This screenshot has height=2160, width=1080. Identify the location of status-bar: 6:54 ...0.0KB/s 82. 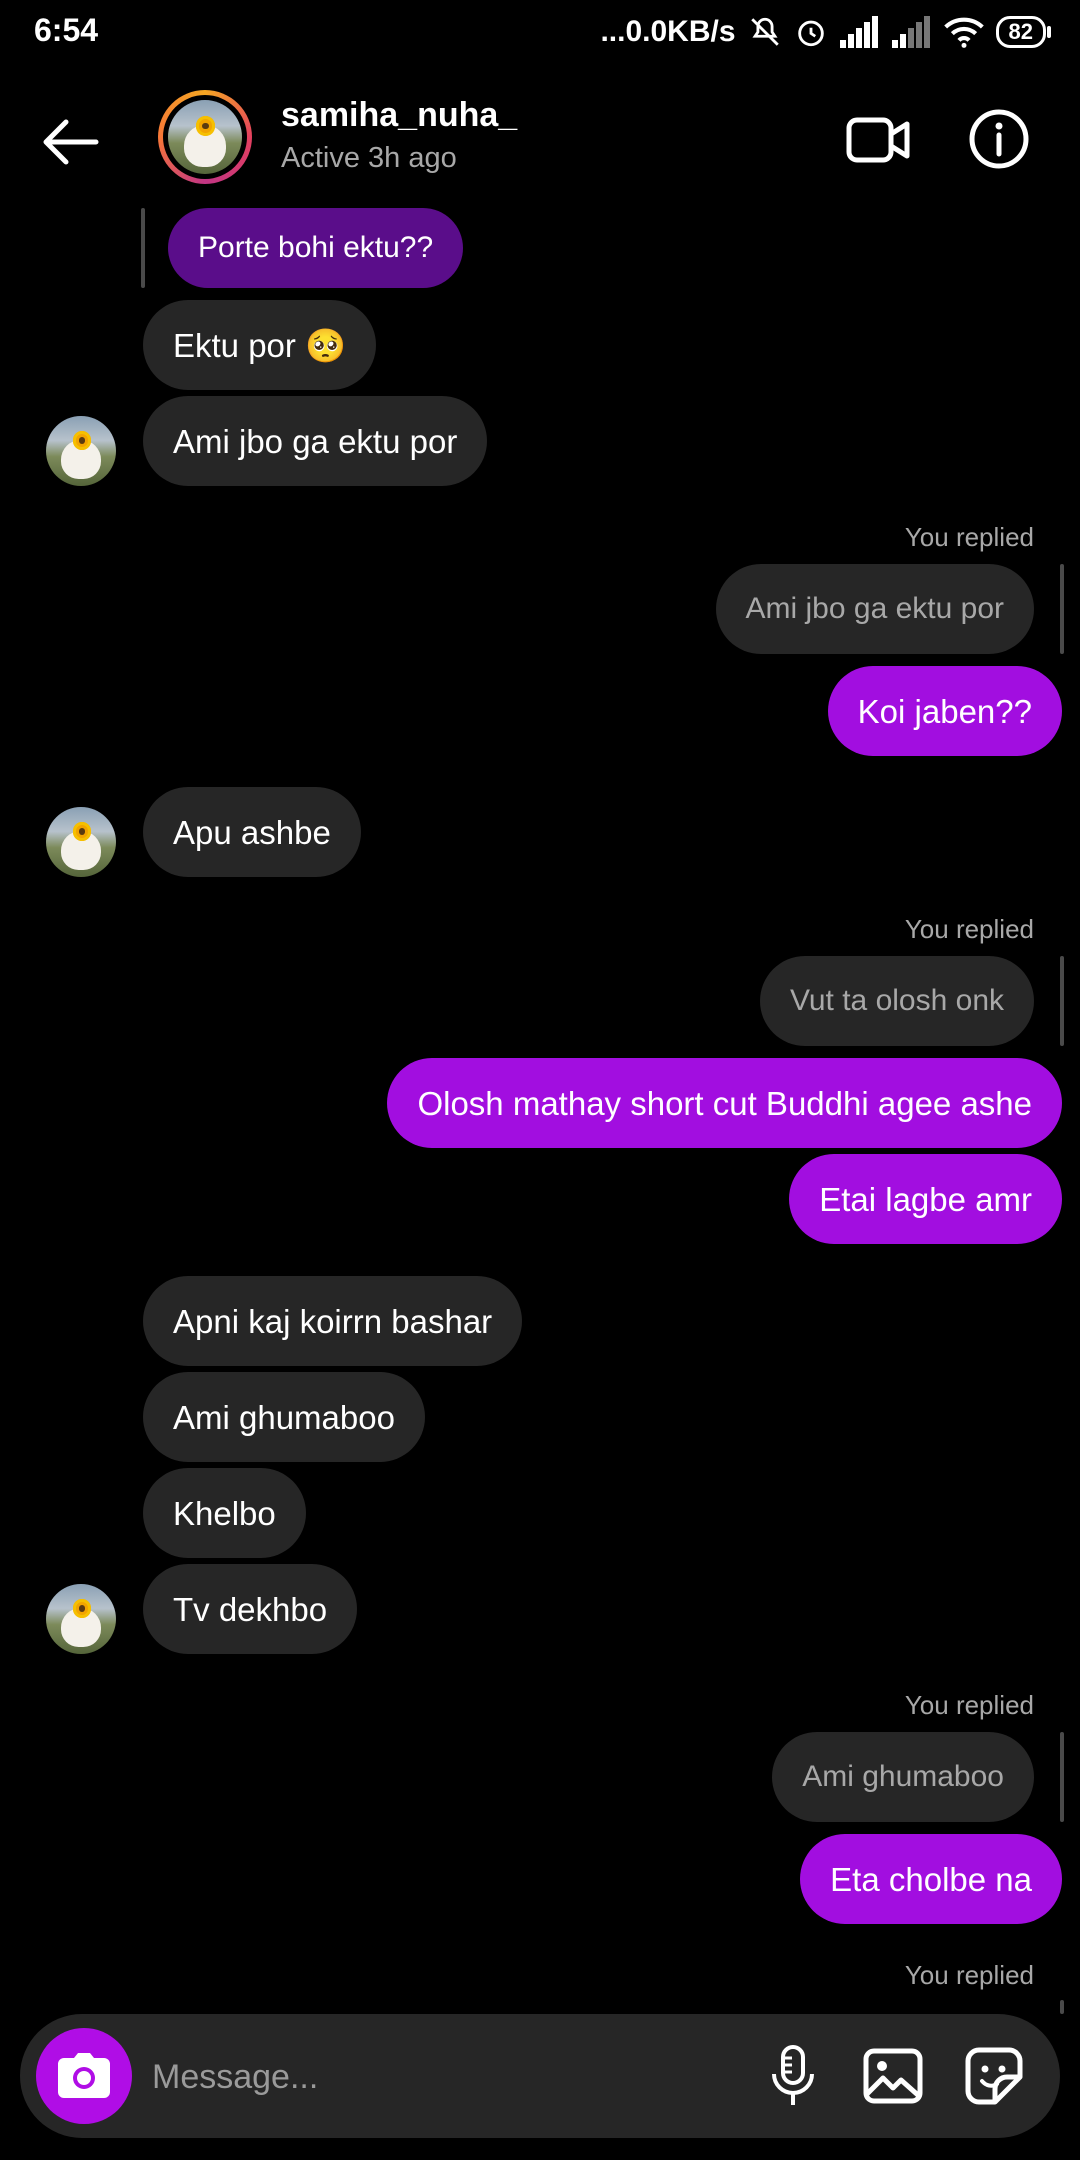
(540, 32).